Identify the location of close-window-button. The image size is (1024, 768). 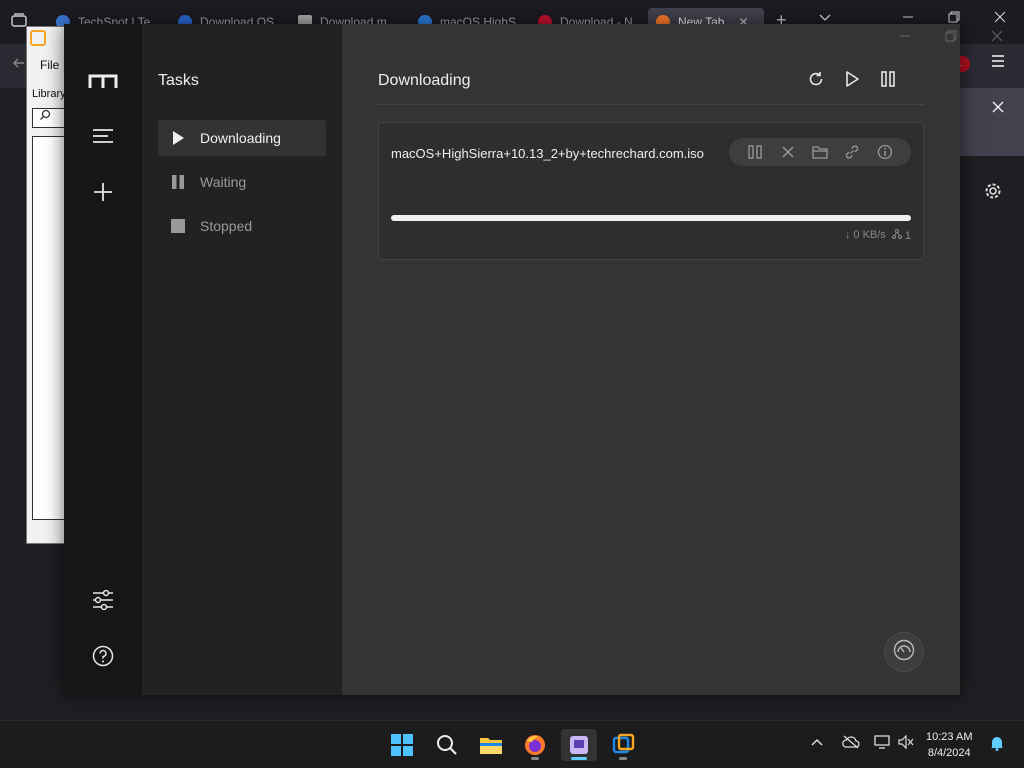
(1000, 18).